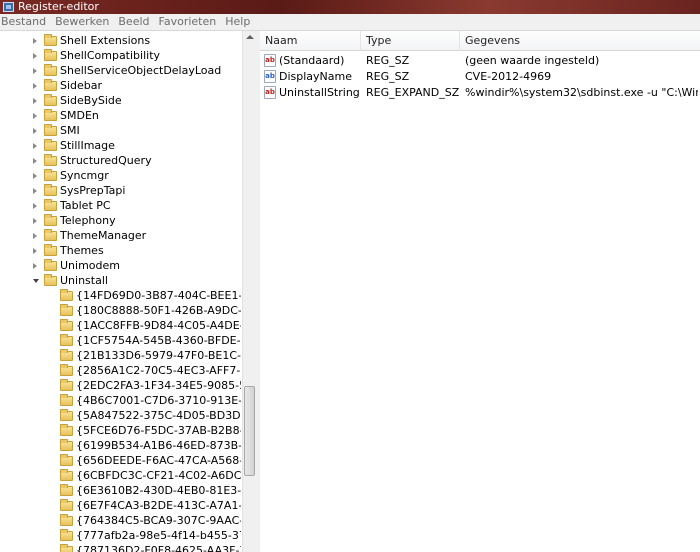 The height and width of the screenshot is (552, 700). What do you see at coordinates (120, 490) in the screenshot?
I see `tree-subitem: {6E3610B2-430D-4EB0-81E3-2B57E8B9` at bounding box center [120, 490].